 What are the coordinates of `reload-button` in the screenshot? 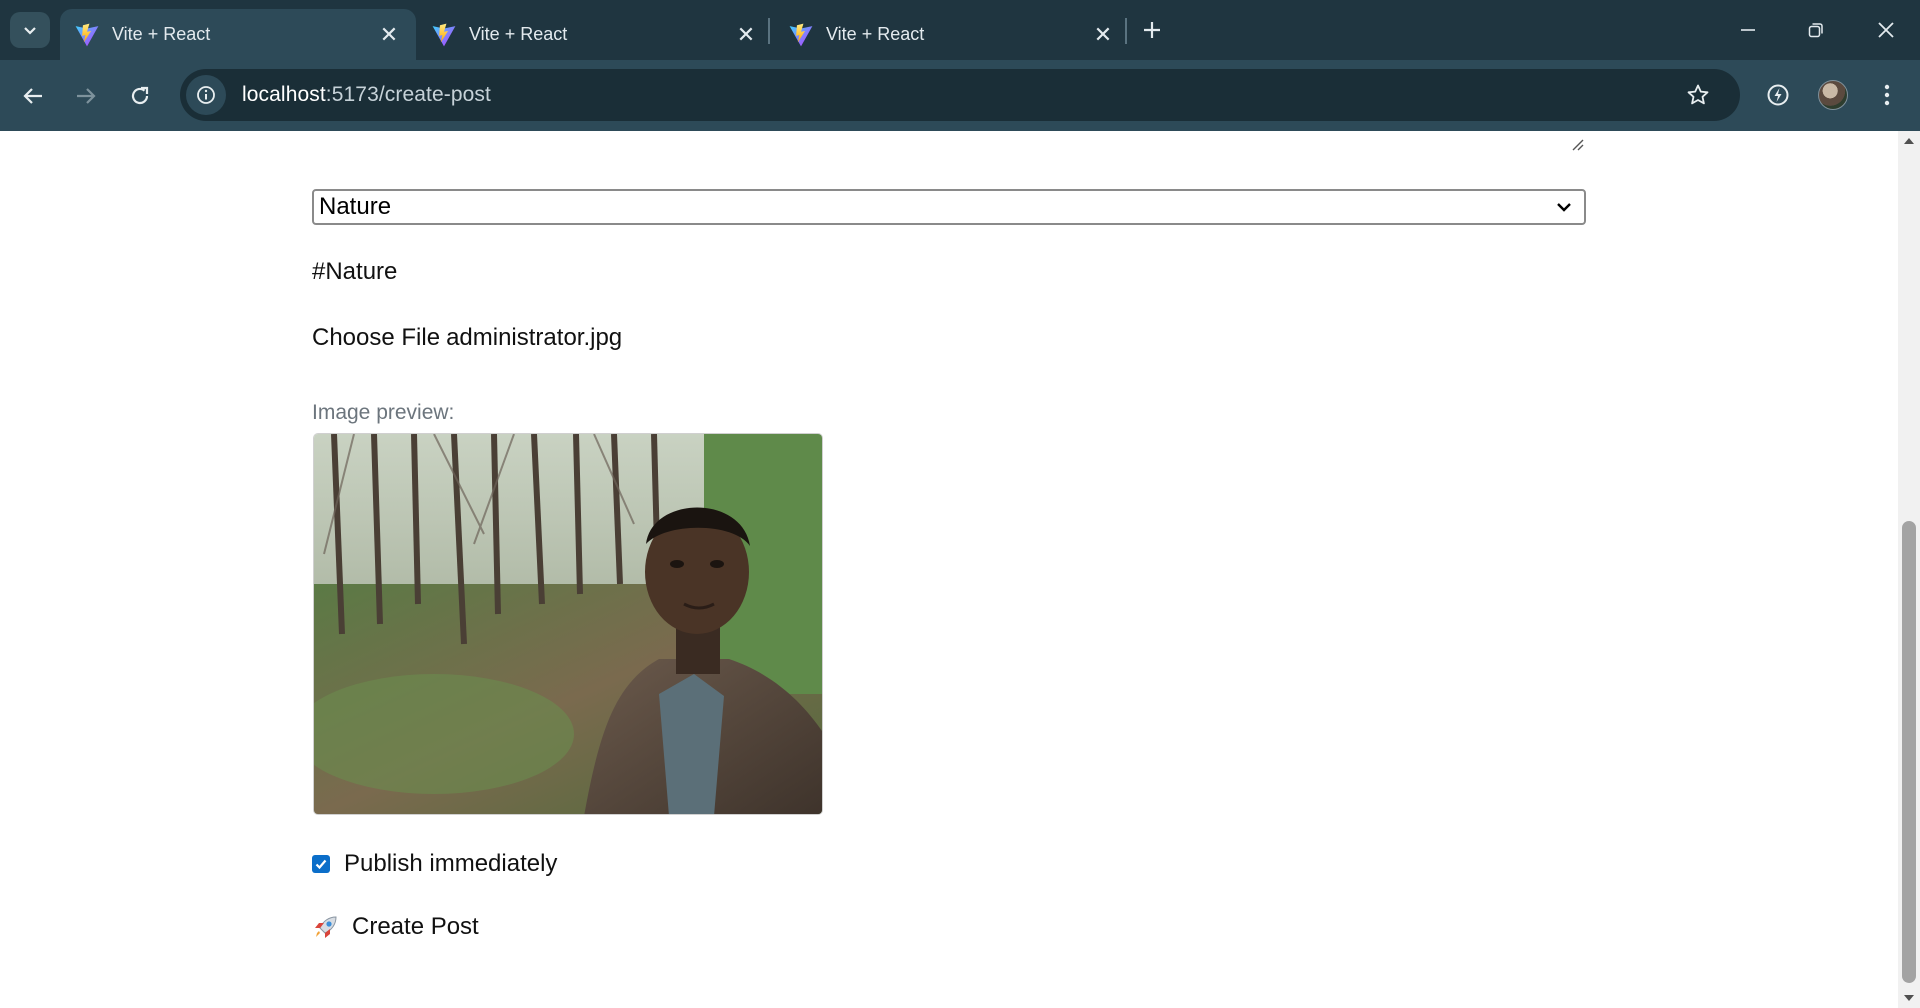 It's located at (140, 96).